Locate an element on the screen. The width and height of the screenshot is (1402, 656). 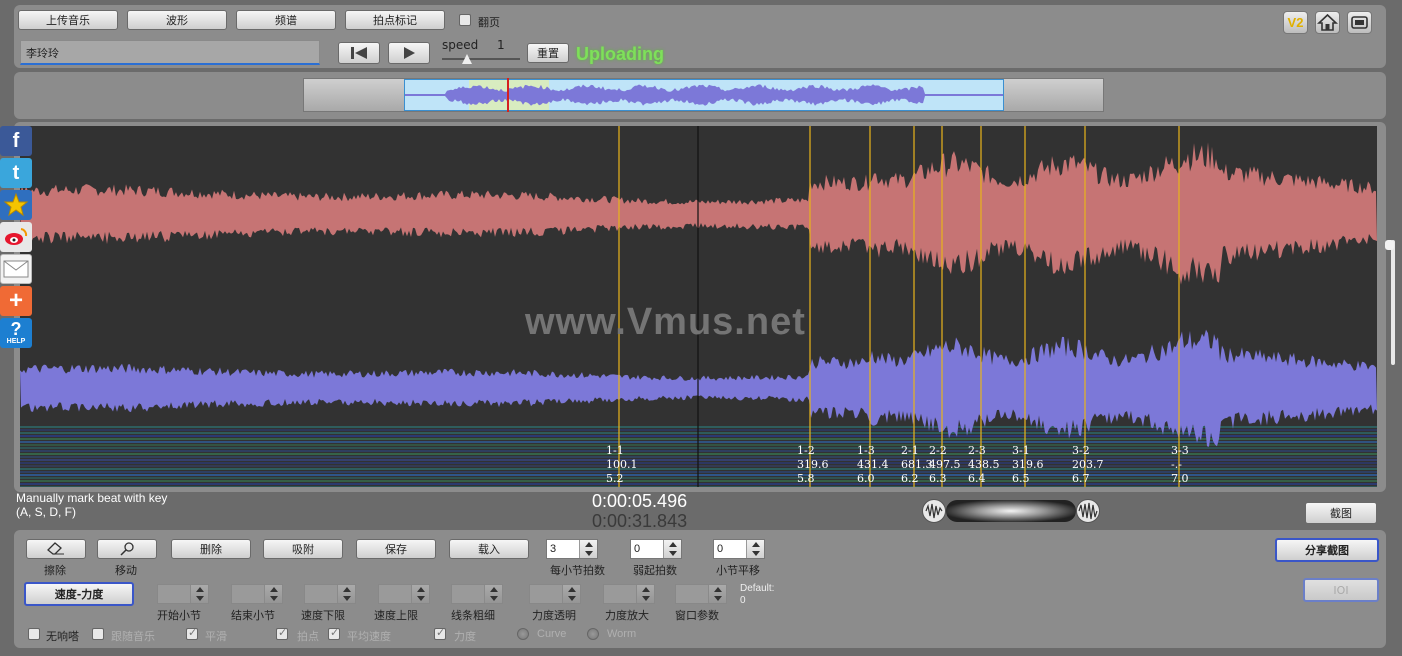
beat-id: 1-3 is located at coordinates (866, 450).